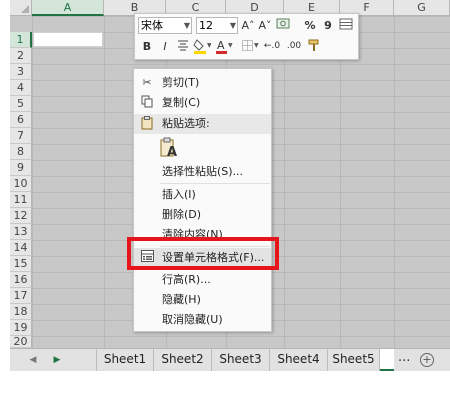  What do you see at coordinates (346, 25) in the screenshot?
I see `format-table-icon` at bounding box center [346, 25].